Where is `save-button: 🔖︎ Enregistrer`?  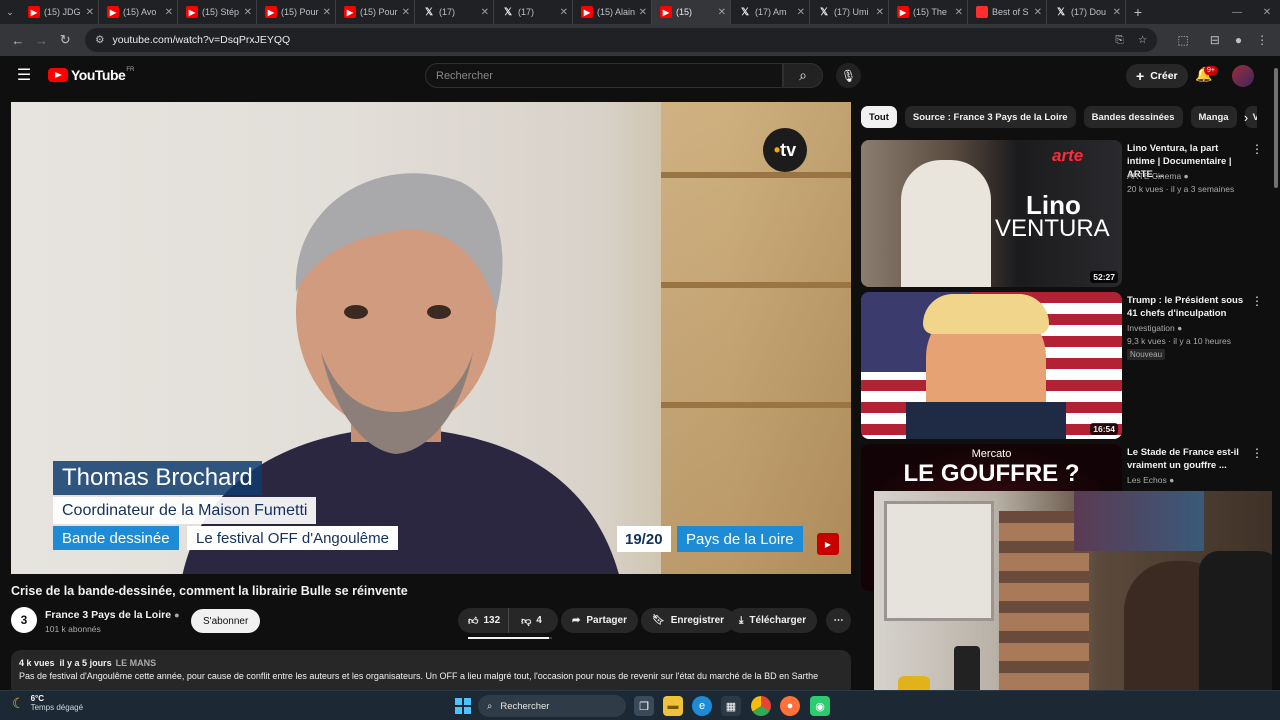 save-button: 🔖︎ Enregistrer is located at coordinates (688, 620).